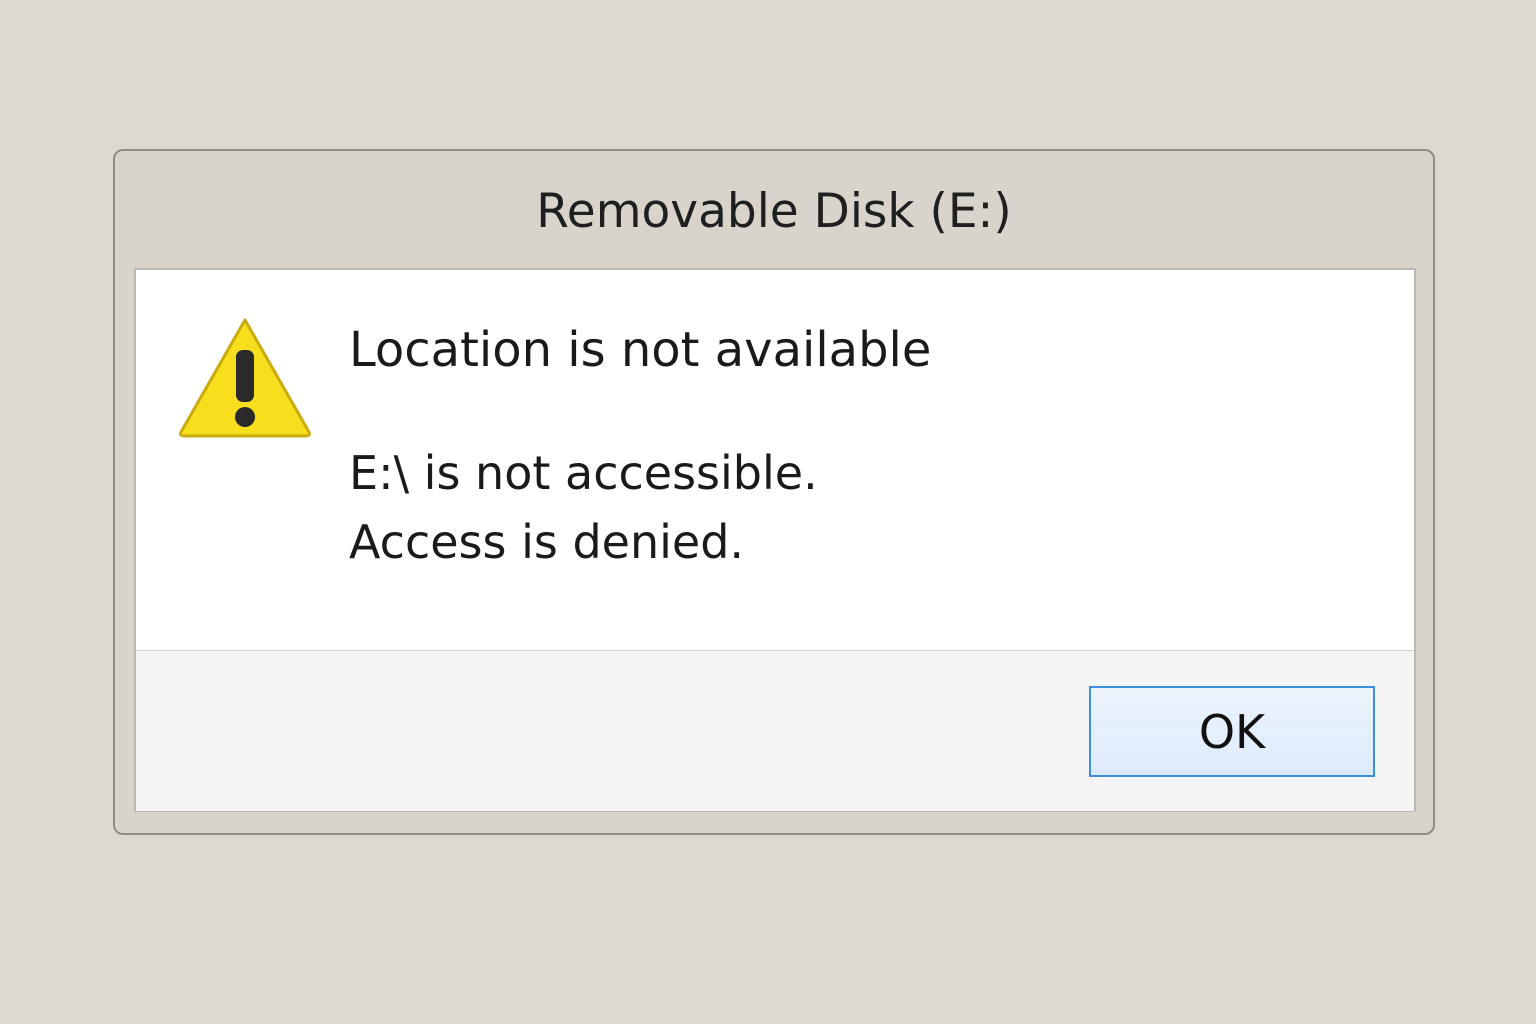 This screenshot has width=1536, height=1024. What do you see at coordinates (774, 211) in the screenshot?
I see `dialog-title: Removable Disk (E:)` at bounding box center [774, 211].